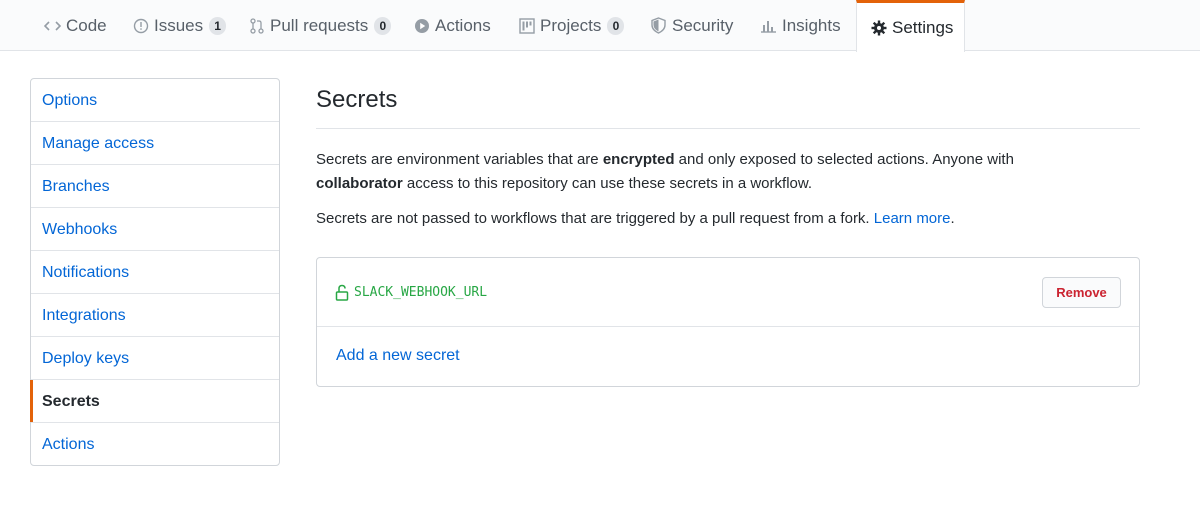 The width and height of the screenshot is (1200, 505). I want to click on graph-icon, so click(768, 25).